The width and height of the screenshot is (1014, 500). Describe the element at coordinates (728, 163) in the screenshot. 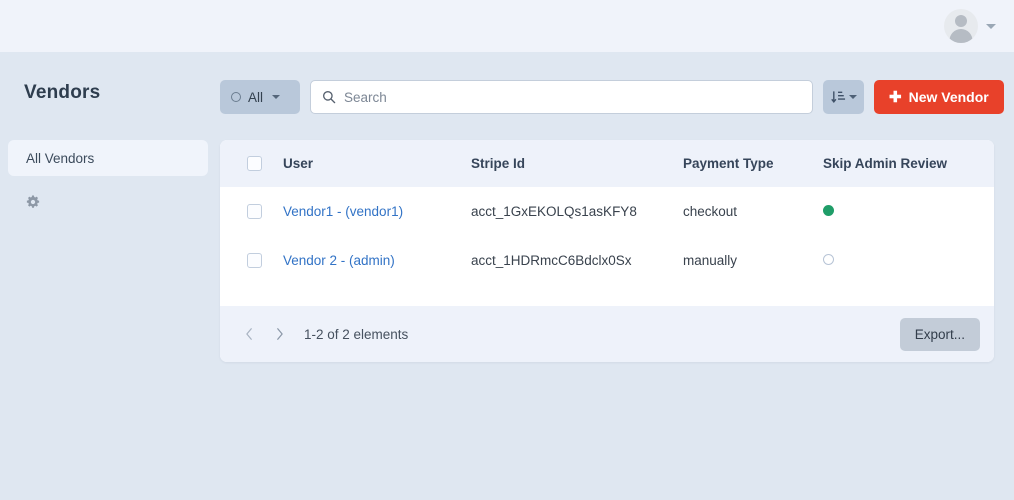

I see `column-header-payment-type: Payment Type` at that location.